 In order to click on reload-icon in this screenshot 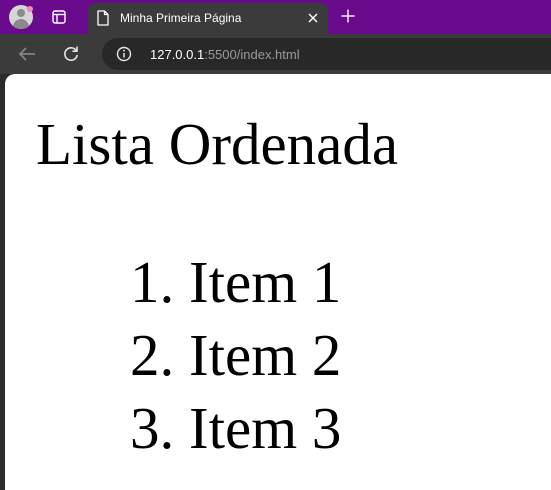, I will do `click(71, 54)`.